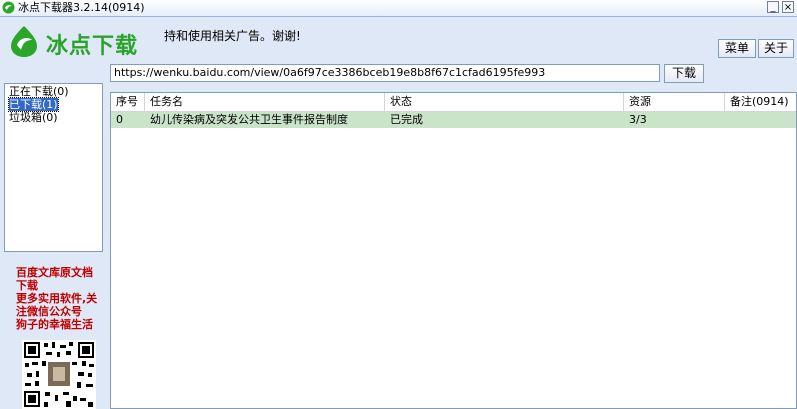 The width and height of the screenshot is (797, 409). I want to click on app-logo-icon, so click(8, 7).